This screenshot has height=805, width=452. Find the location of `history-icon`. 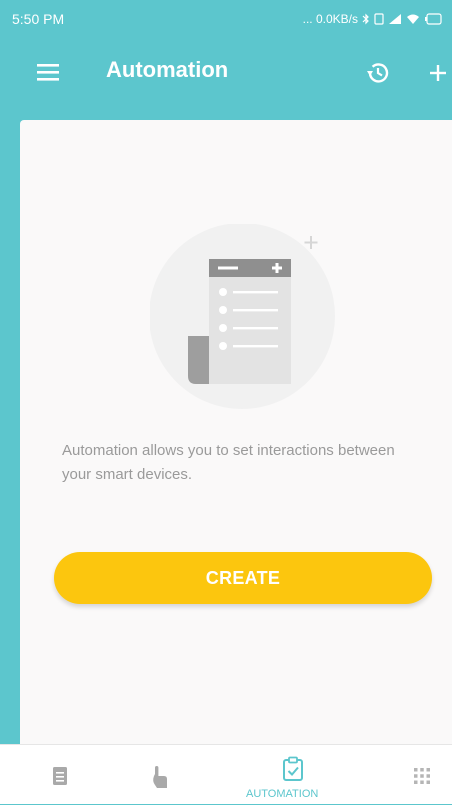

history-icon is located at coordinates (378, 73).